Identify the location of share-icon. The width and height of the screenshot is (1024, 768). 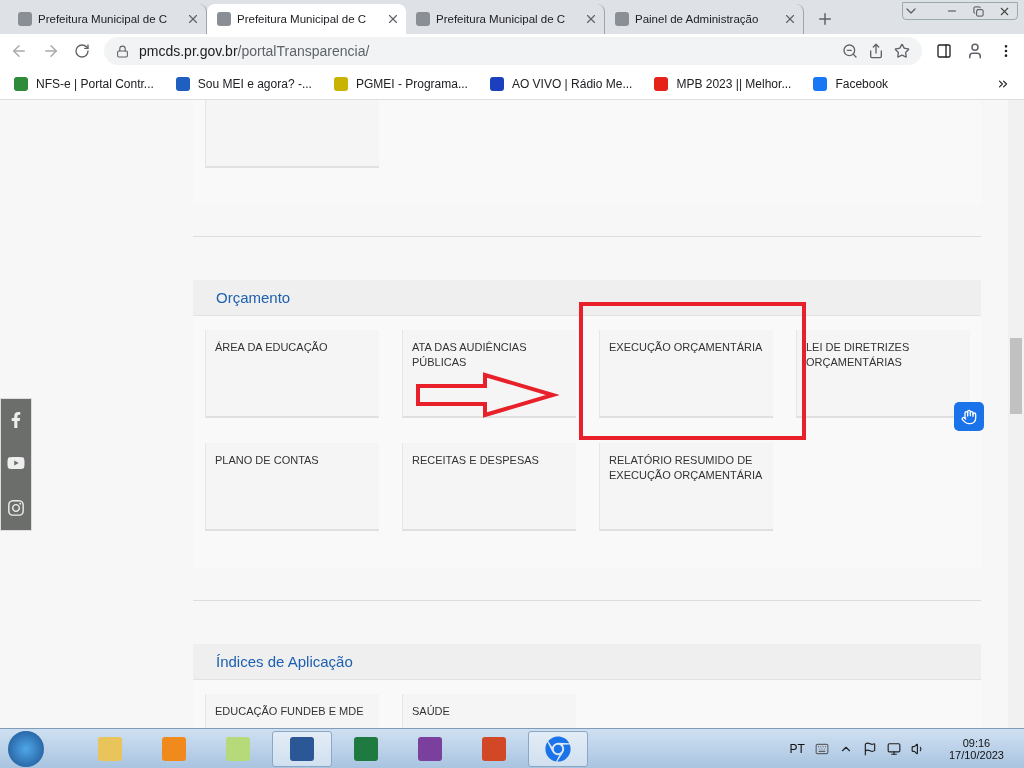
(876, 51).